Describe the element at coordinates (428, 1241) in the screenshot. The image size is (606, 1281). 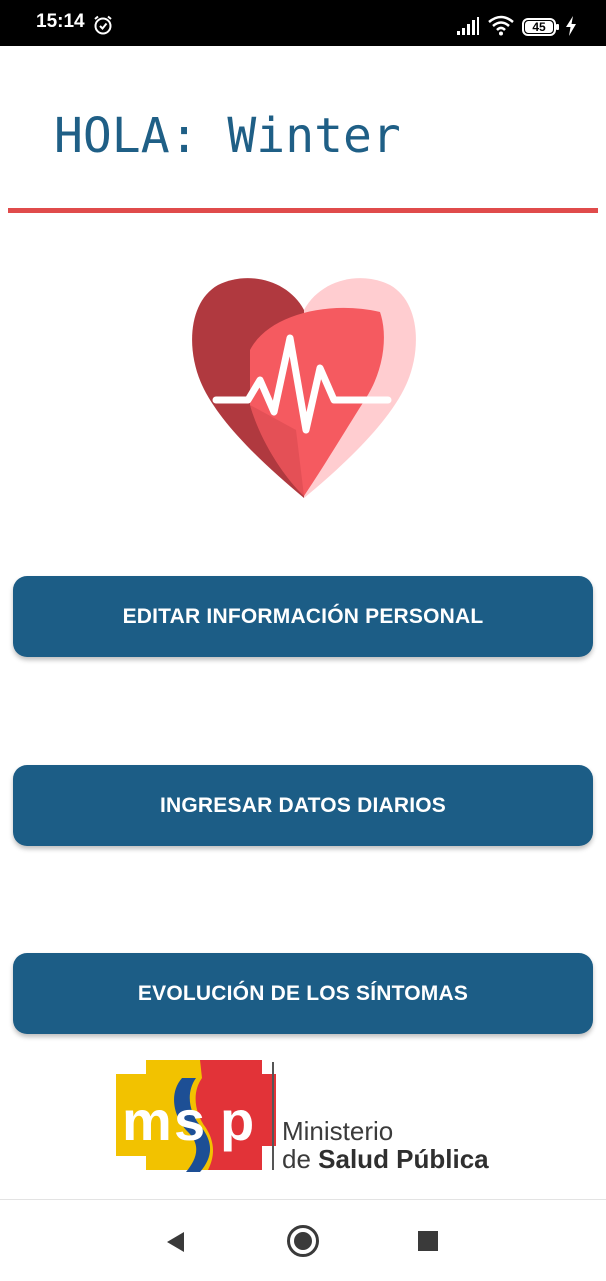
I see `recent-apps-icon` at that location.